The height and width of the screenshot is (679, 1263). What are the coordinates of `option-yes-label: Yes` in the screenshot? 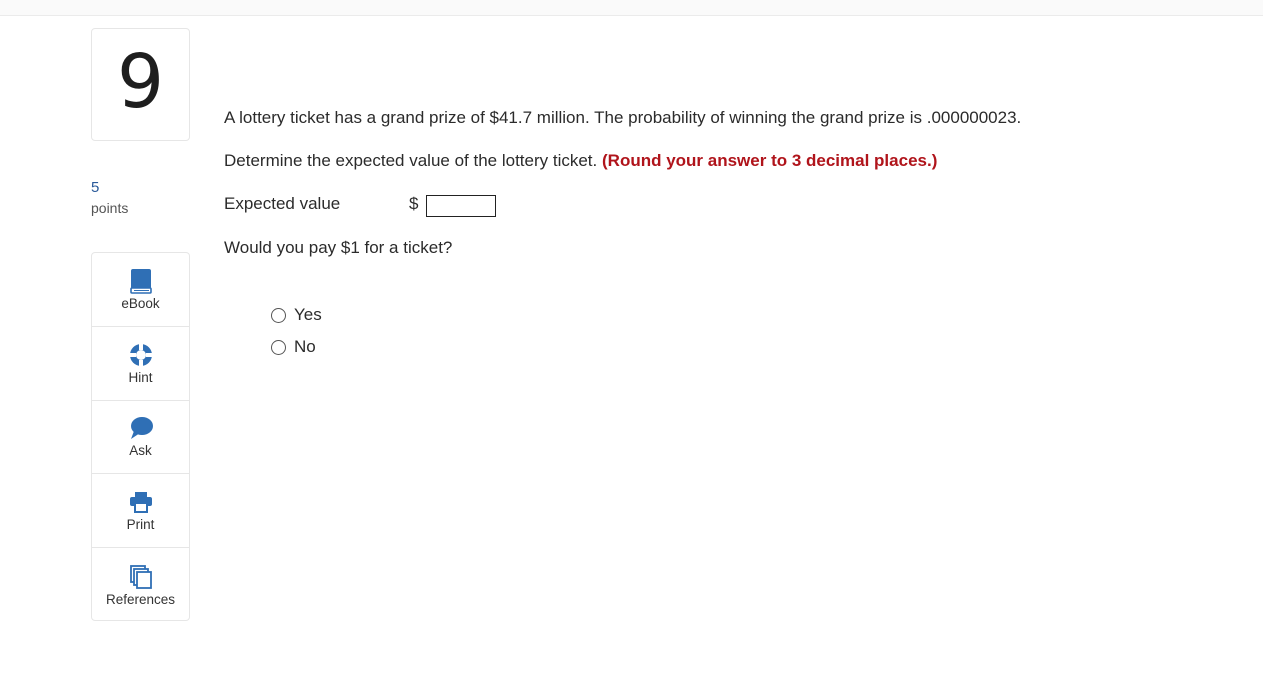 It's located at (308, 314).